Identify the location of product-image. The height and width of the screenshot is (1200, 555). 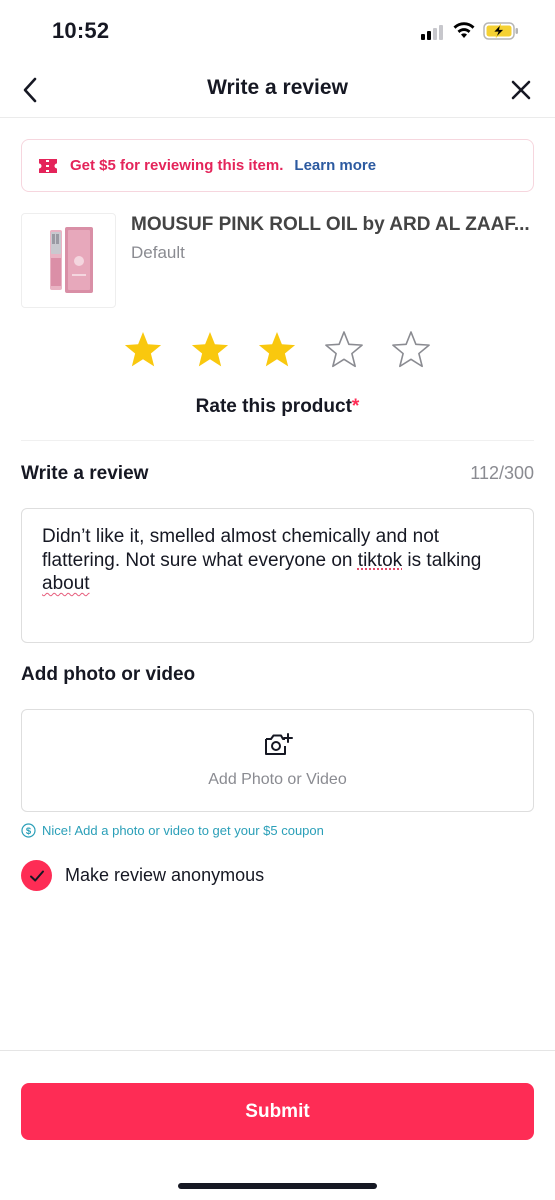
(68, 260).